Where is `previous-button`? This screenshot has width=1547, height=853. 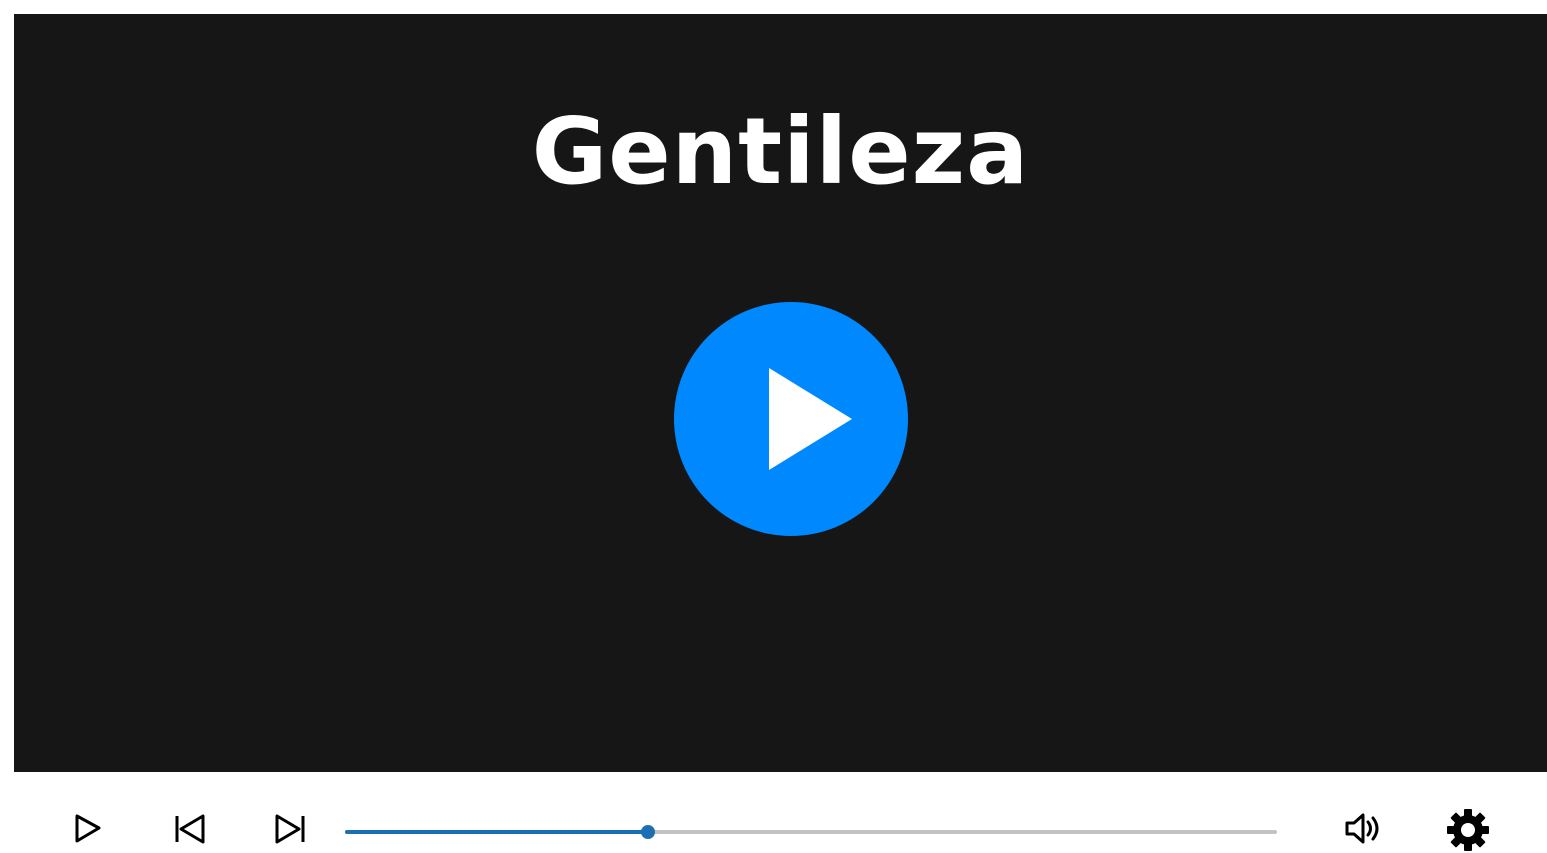 previous-button is located at coordinates (190, 828).